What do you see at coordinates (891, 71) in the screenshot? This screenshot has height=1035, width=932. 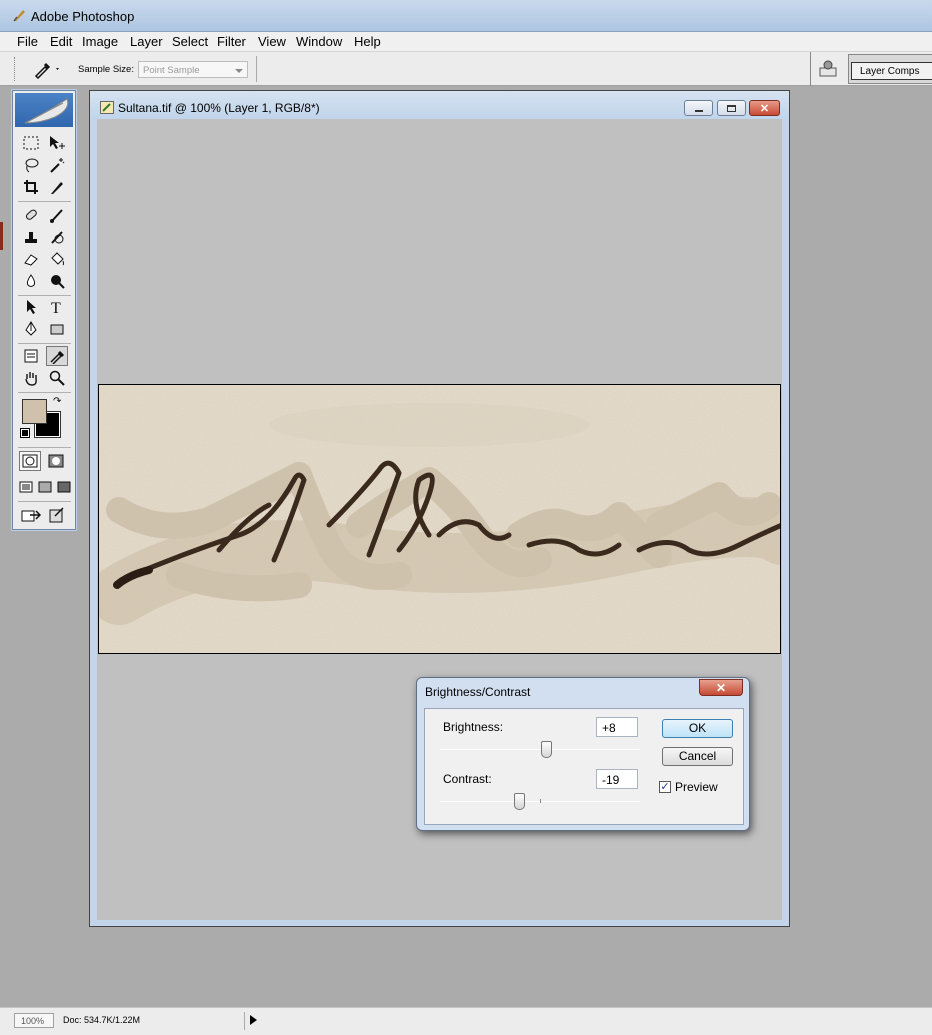 I see `layer-comps-tab: Layer Comps` at bounding box center [891, 71].